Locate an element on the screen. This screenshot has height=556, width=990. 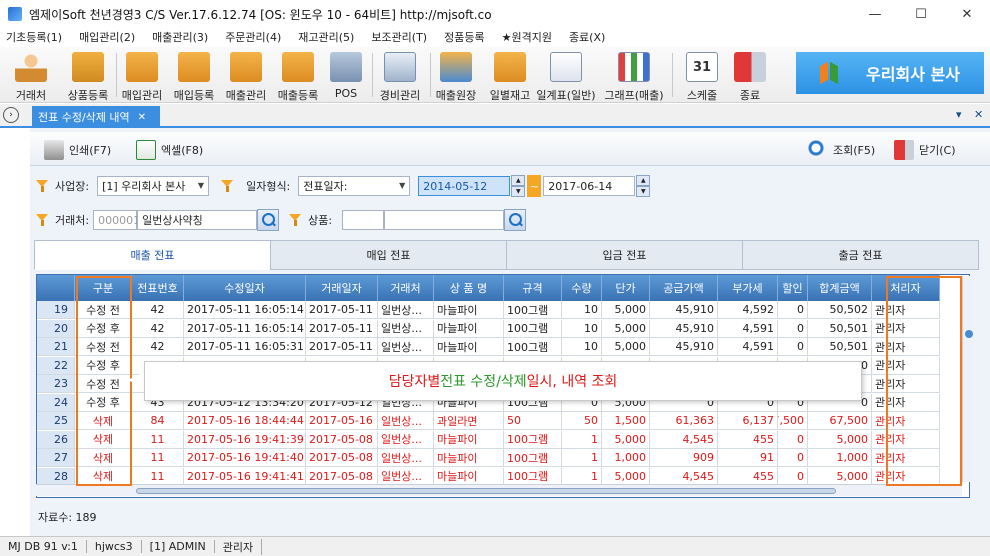
daily-summary-button: 일계표(일반) is located at coordinates (566, 76).